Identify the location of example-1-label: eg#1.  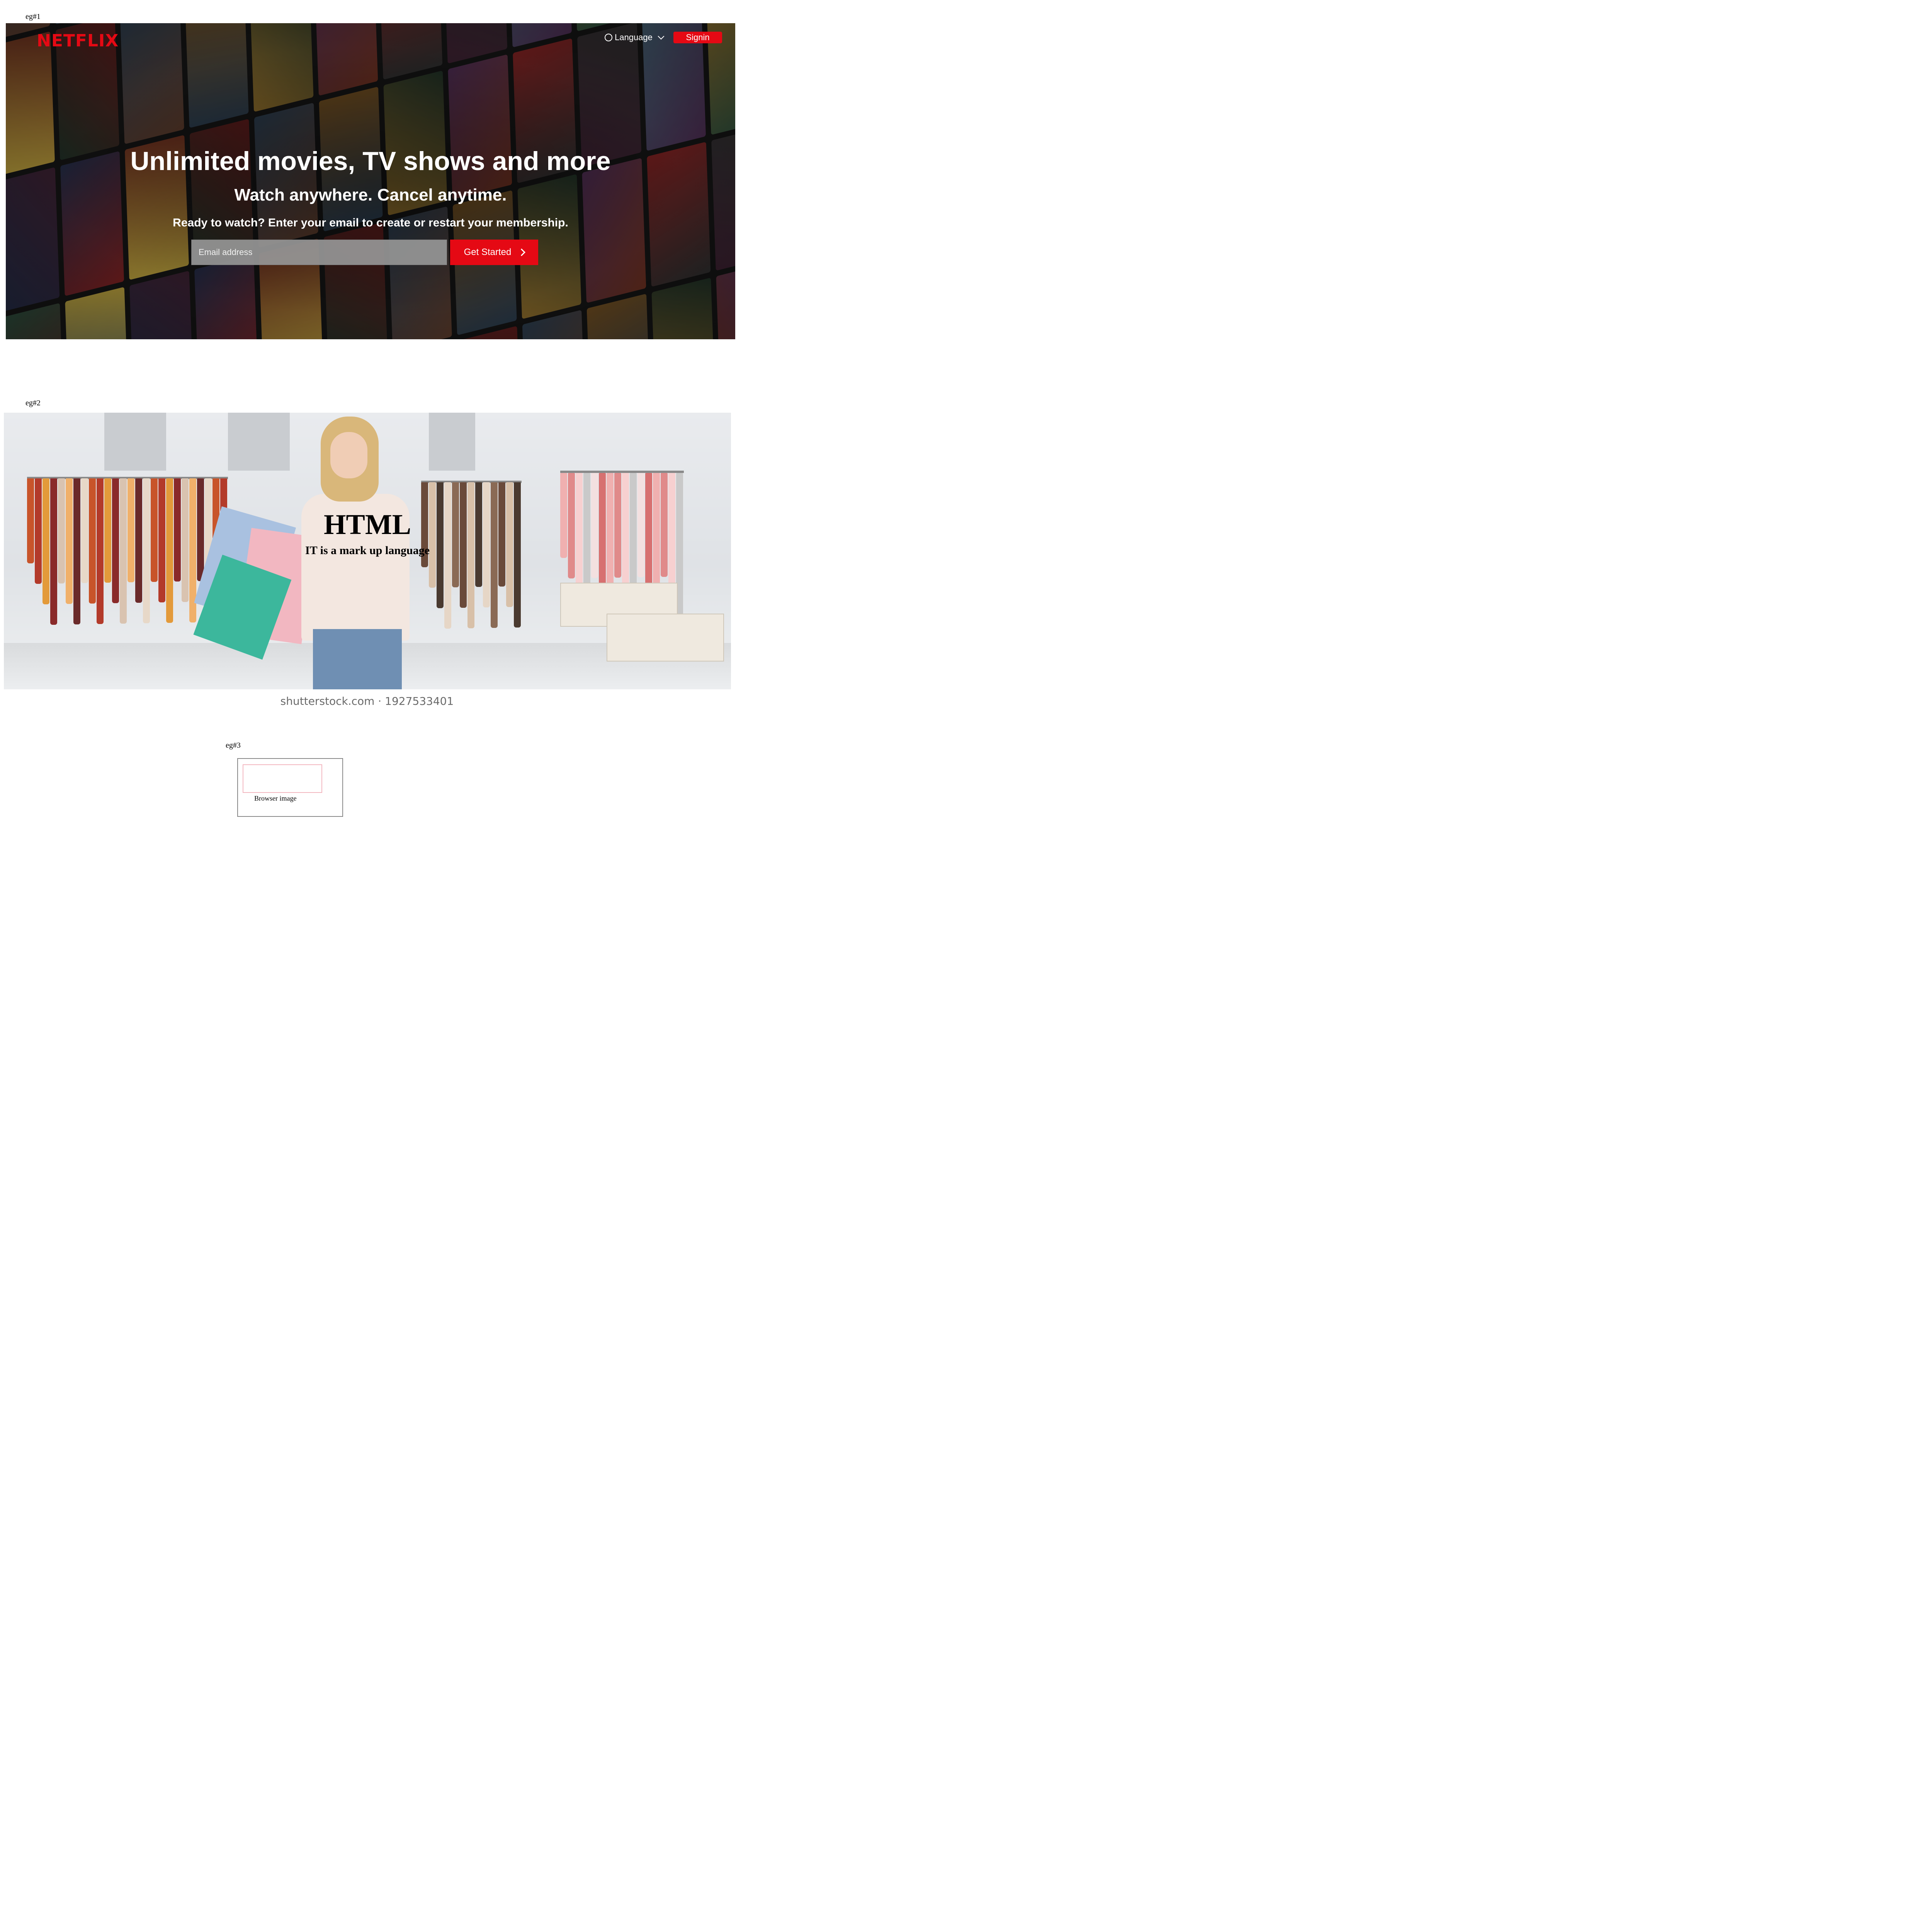
(33, 17).